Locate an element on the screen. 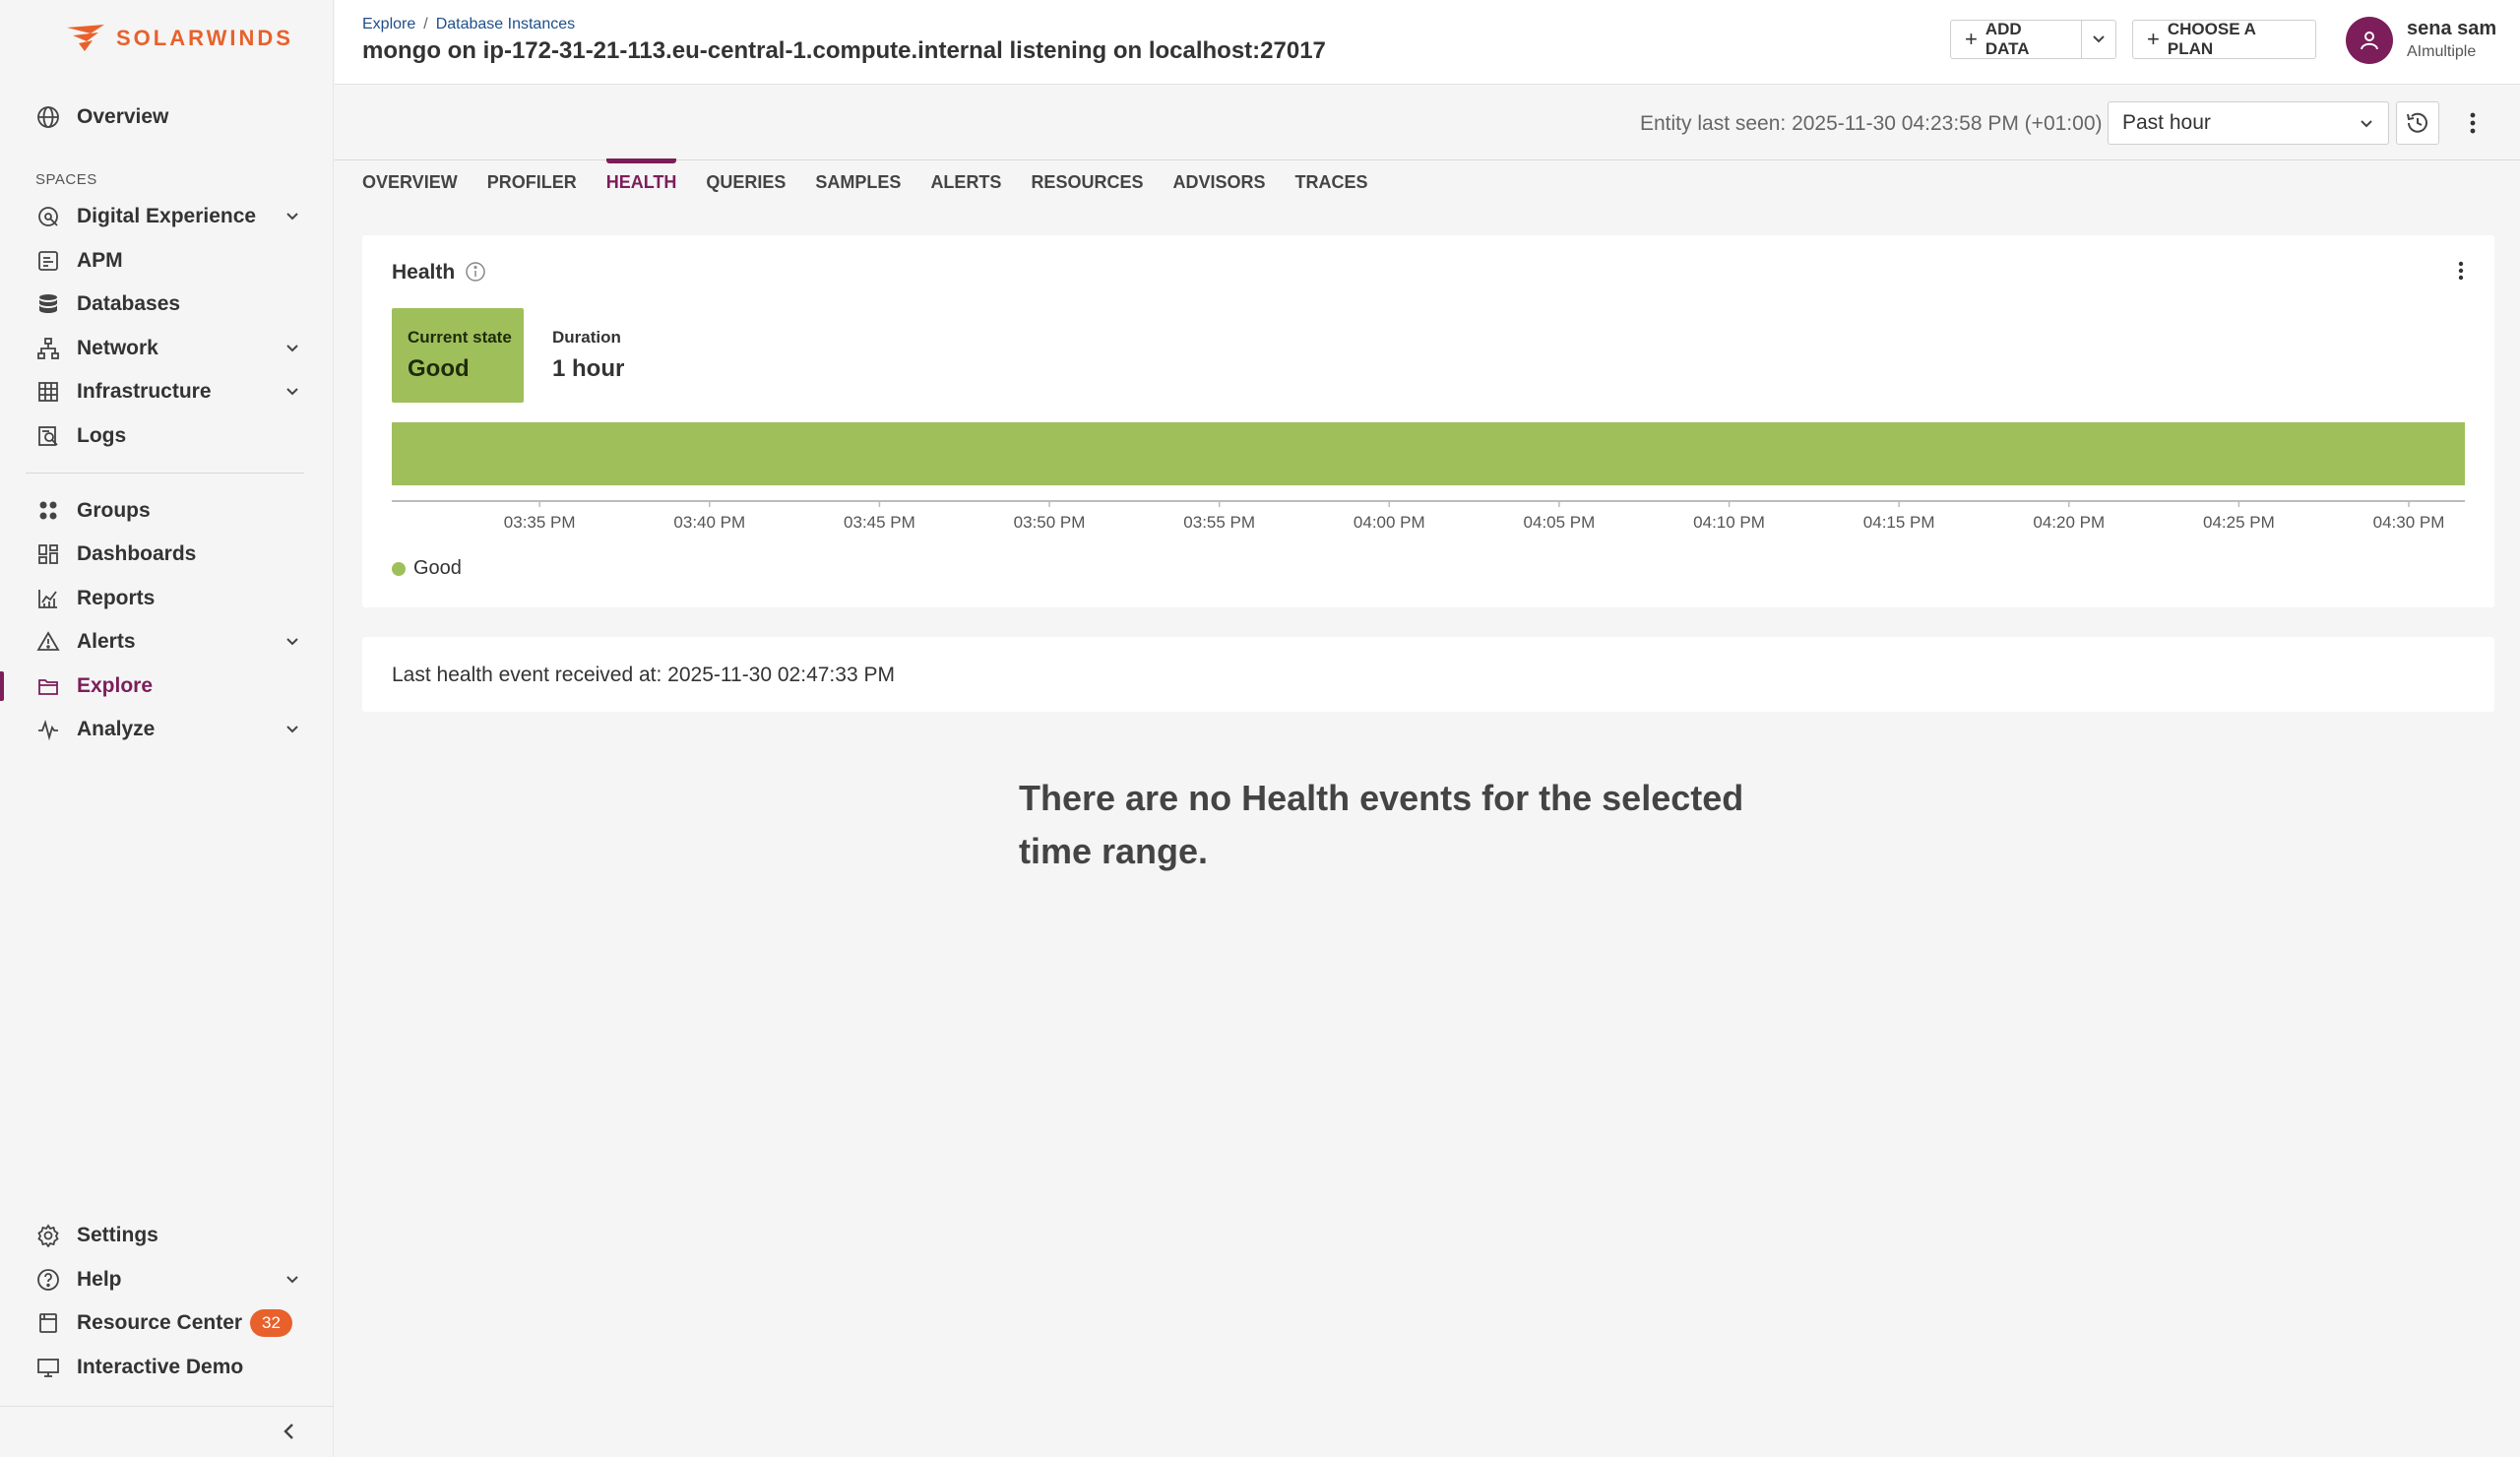 This screenshot has width=2520, height=1457. sidebar-item-groups: Groups is located at coordinates (167, 511).